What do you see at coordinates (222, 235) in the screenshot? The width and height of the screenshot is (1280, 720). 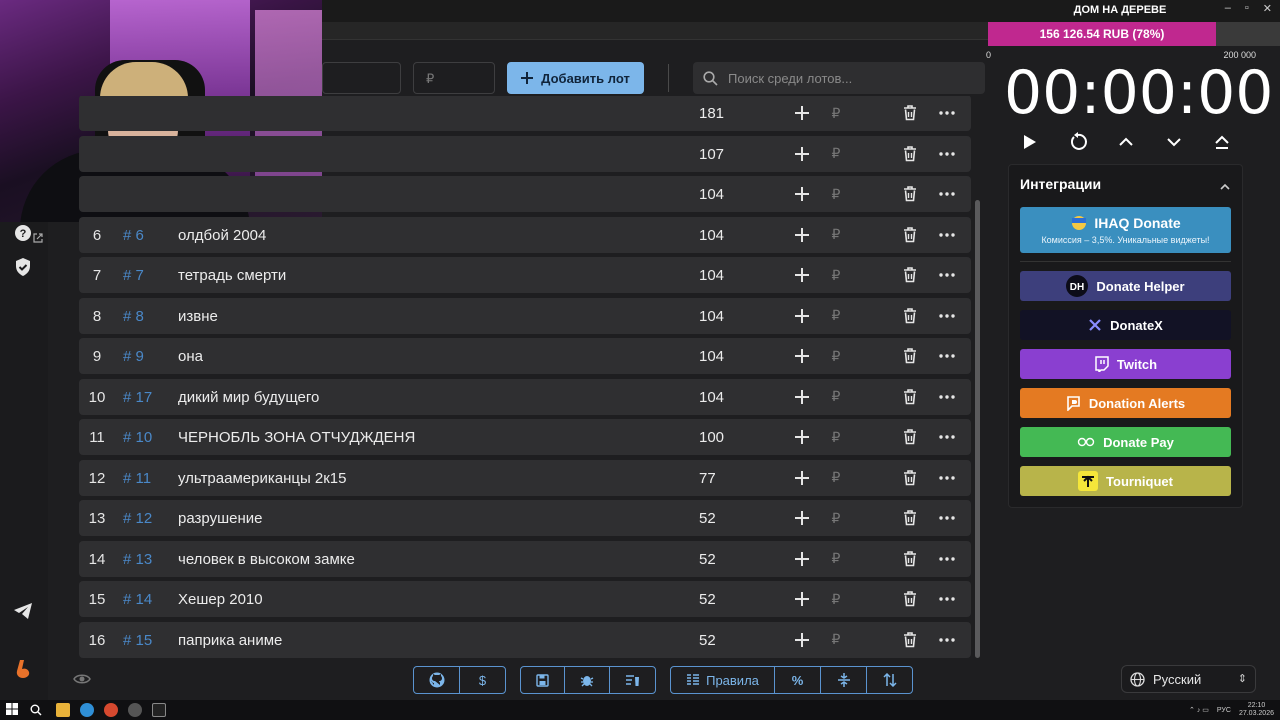 I see `lot-name: олдбой 2004` at bounding box center [222, 235].